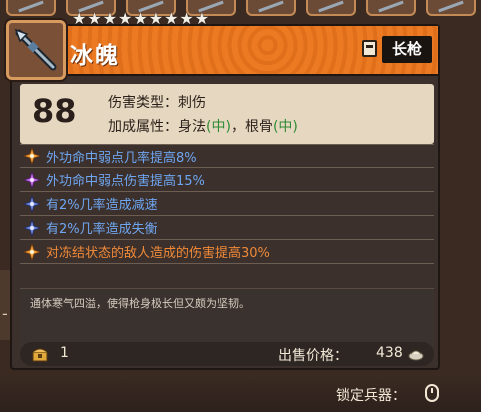 The image size is (481, 412). I want to click on background-glyph: -, so click(5, 313).